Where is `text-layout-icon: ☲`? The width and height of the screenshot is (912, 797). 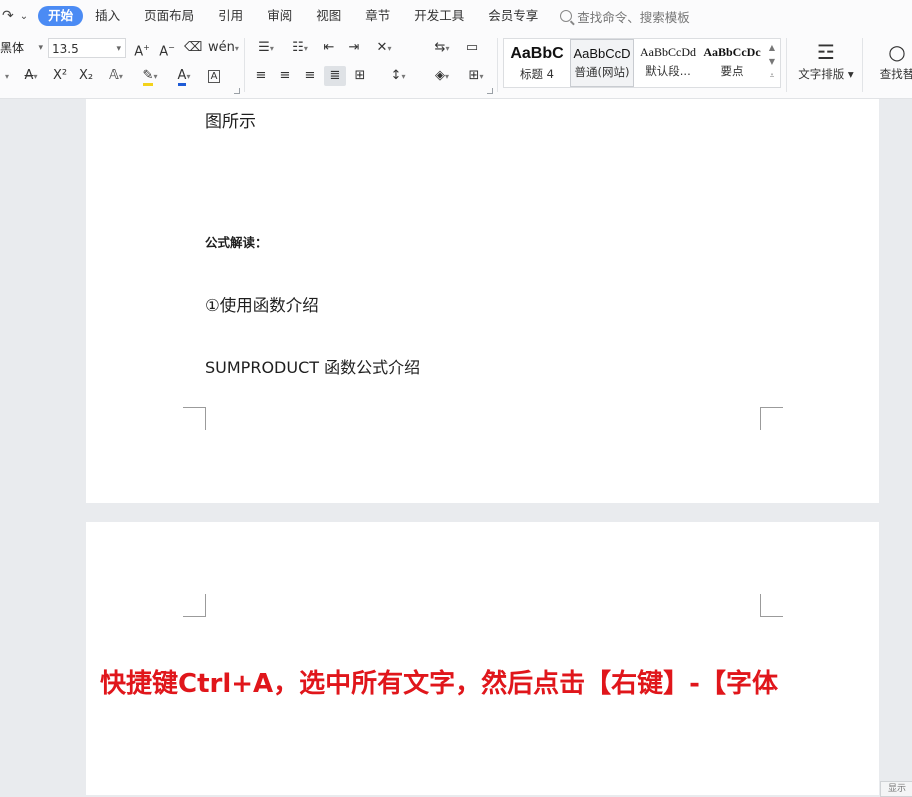 text-layout-icon: ☲ is located at coordinates (826, 52).